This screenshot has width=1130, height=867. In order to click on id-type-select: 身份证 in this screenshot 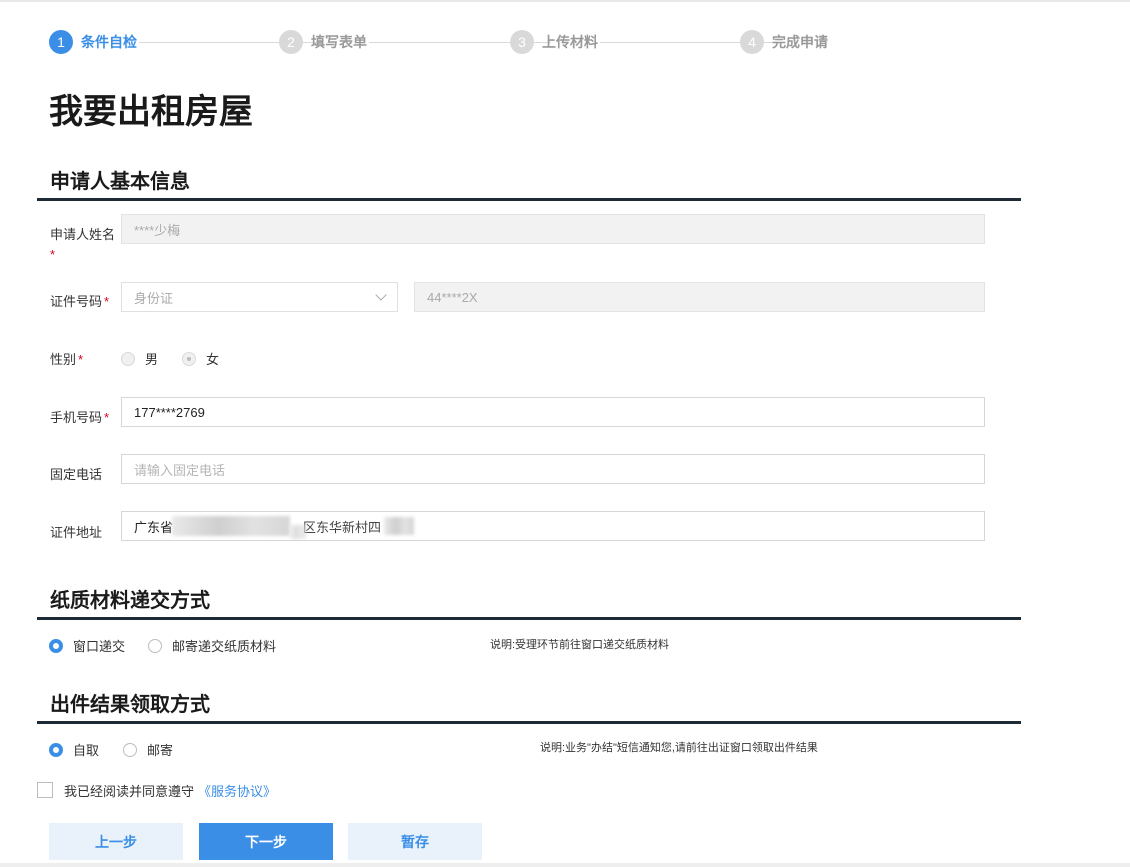, I will do `click(259, 297)`.